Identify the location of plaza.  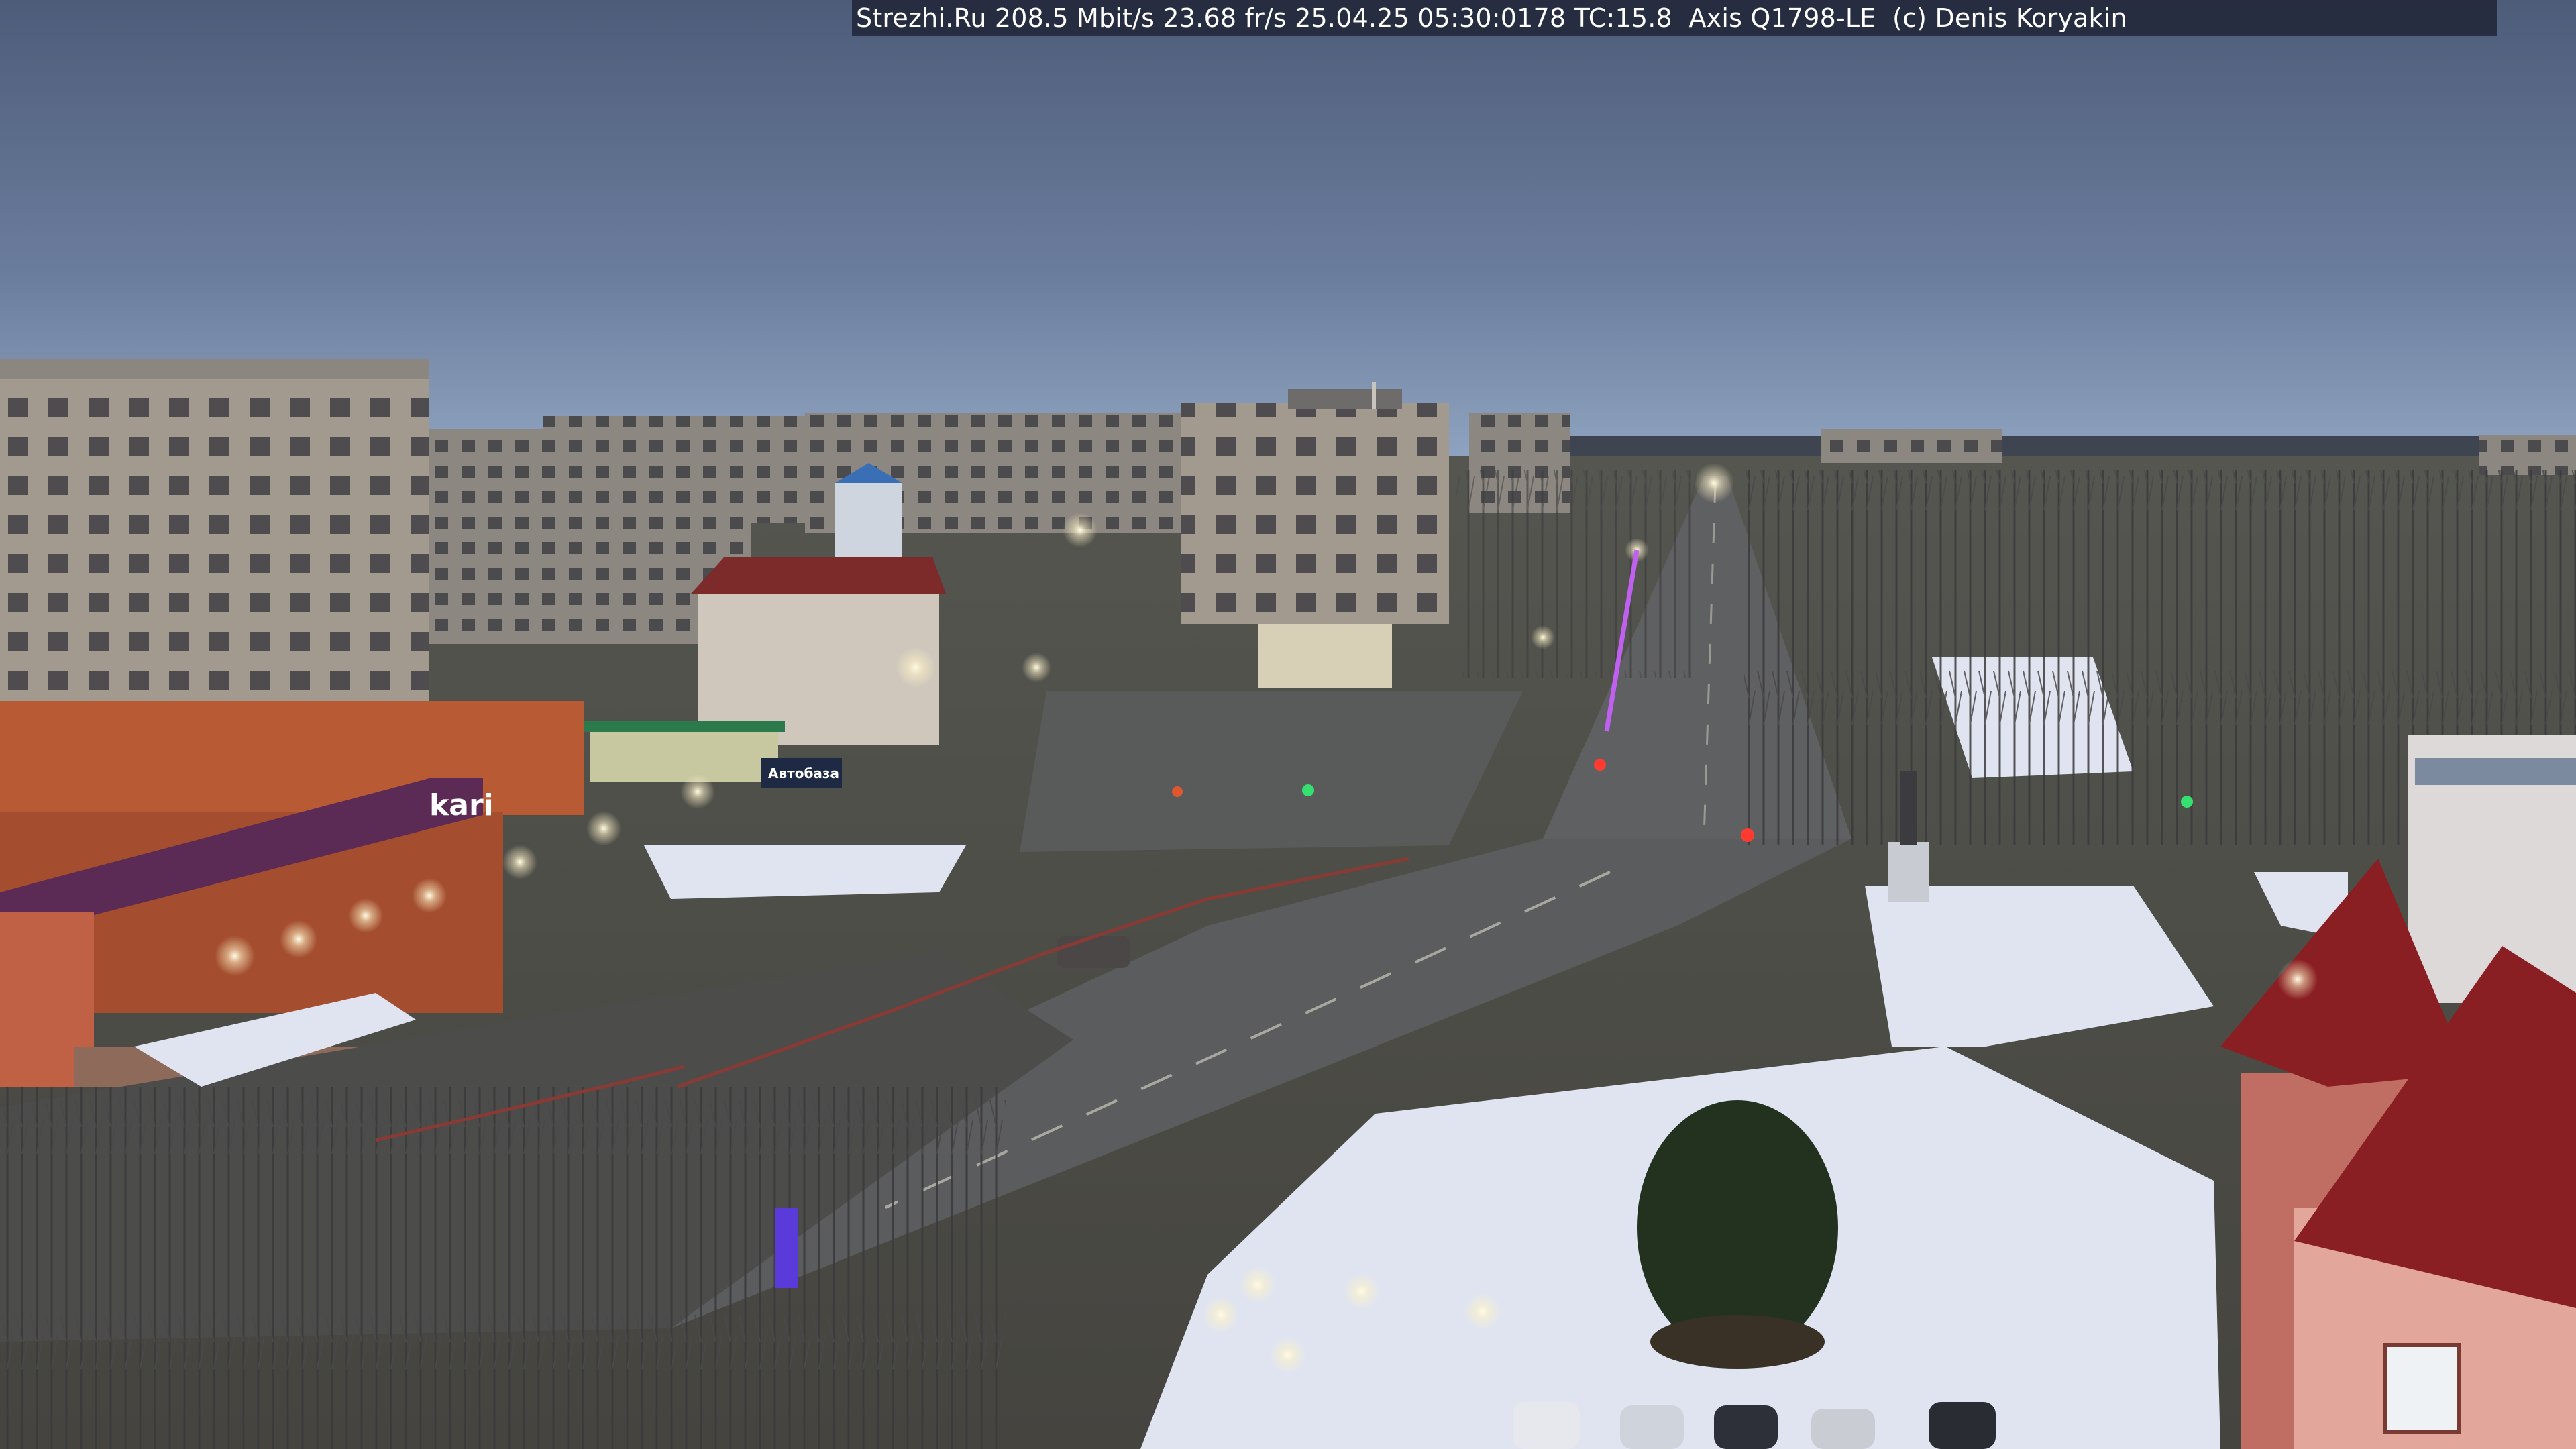
(1271, 771).